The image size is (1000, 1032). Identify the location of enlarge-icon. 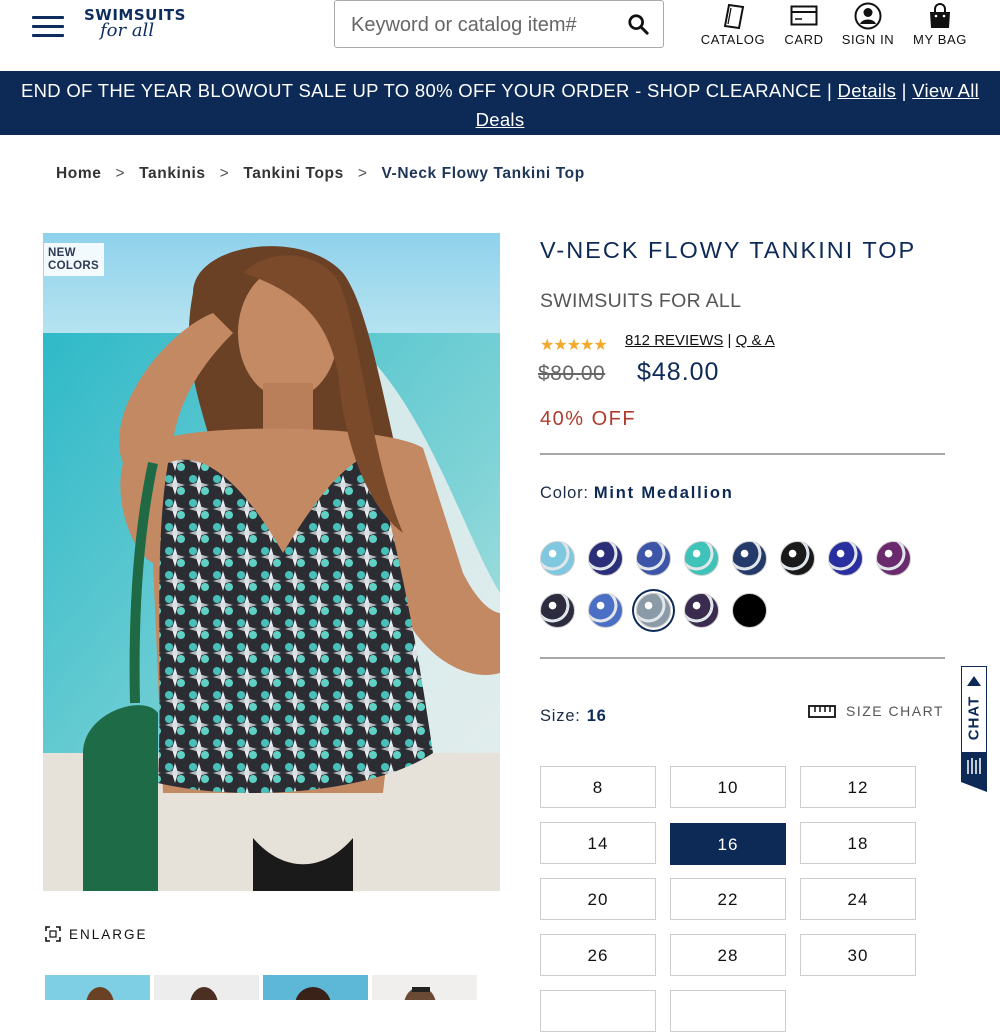
(53, 934).